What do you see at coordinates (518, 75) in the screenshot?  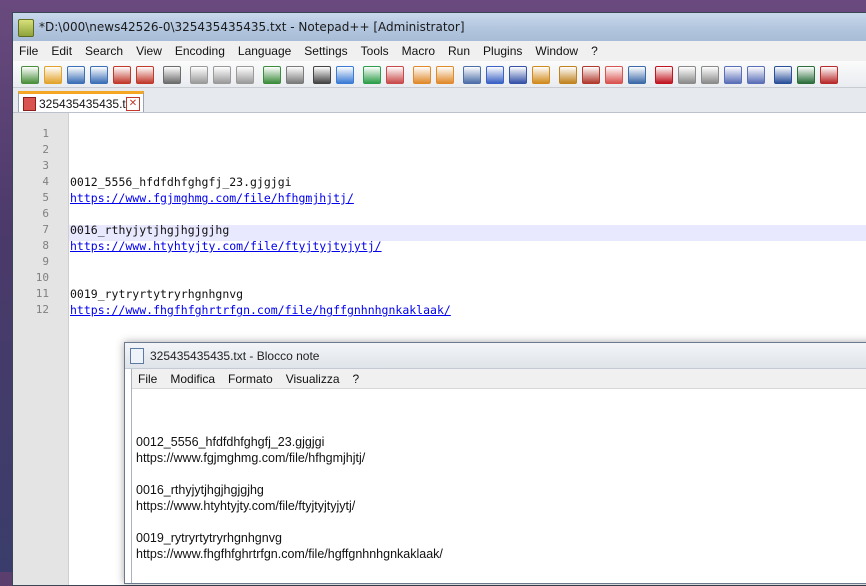 I see `indent-guide-icon` at bounding box center [518, 75].